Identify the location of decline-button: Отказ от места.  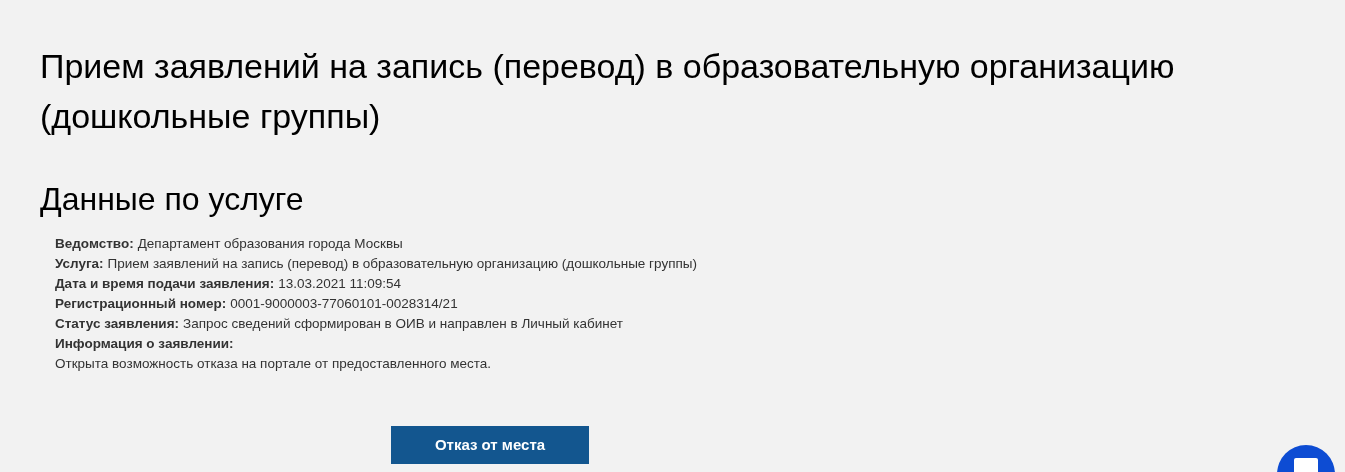
(490, 445).